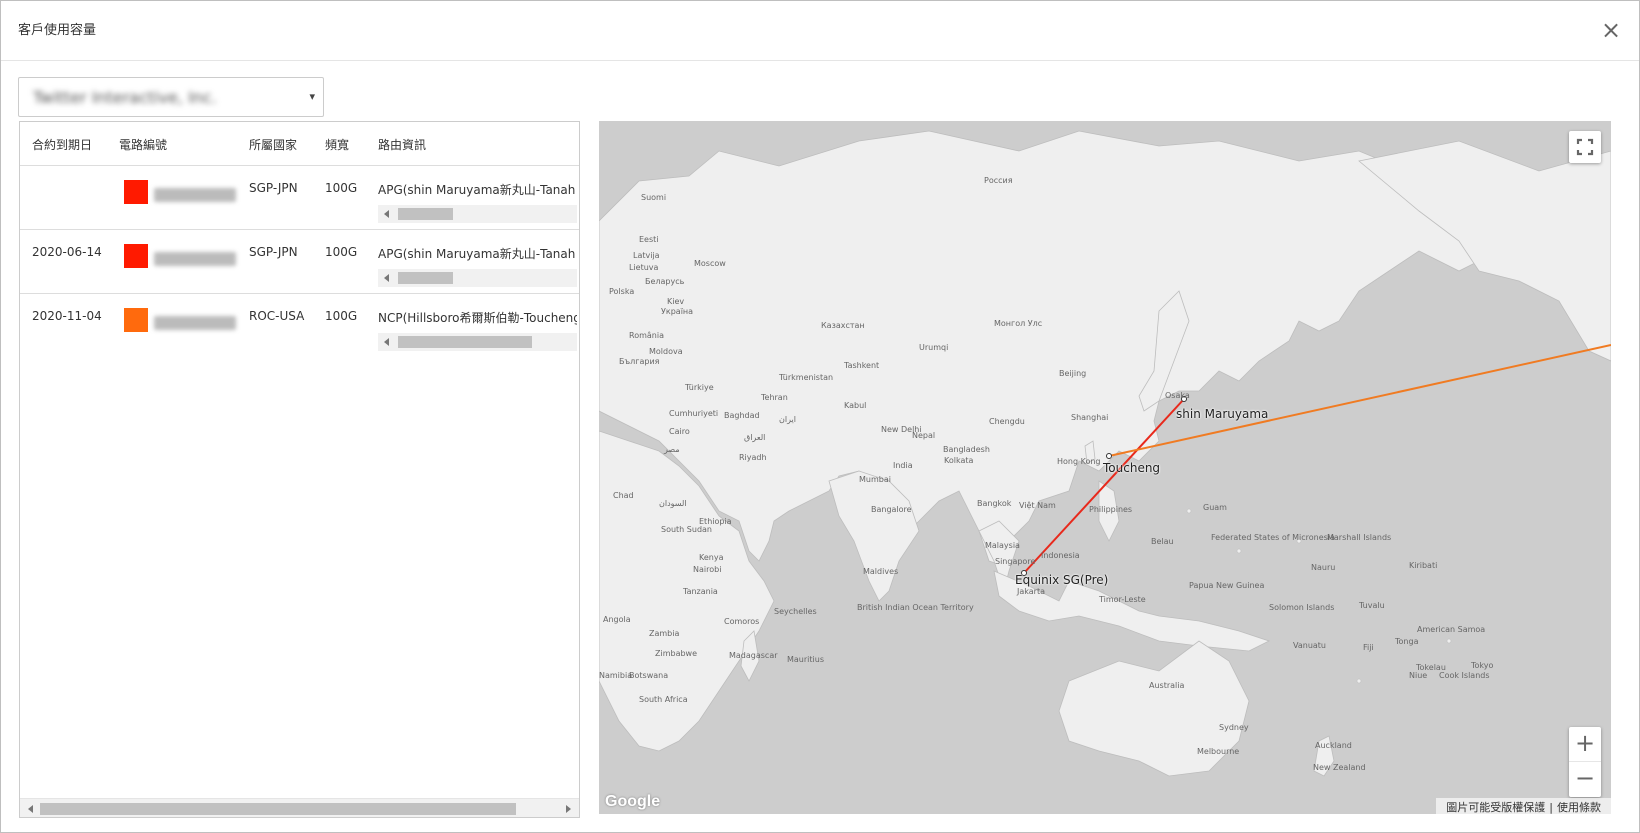 The height and width of the screenshot is (833, 1640). Describe the element at coordinates (617, 619) in the screenshot. I see `map-place-label: Angola` at that location.